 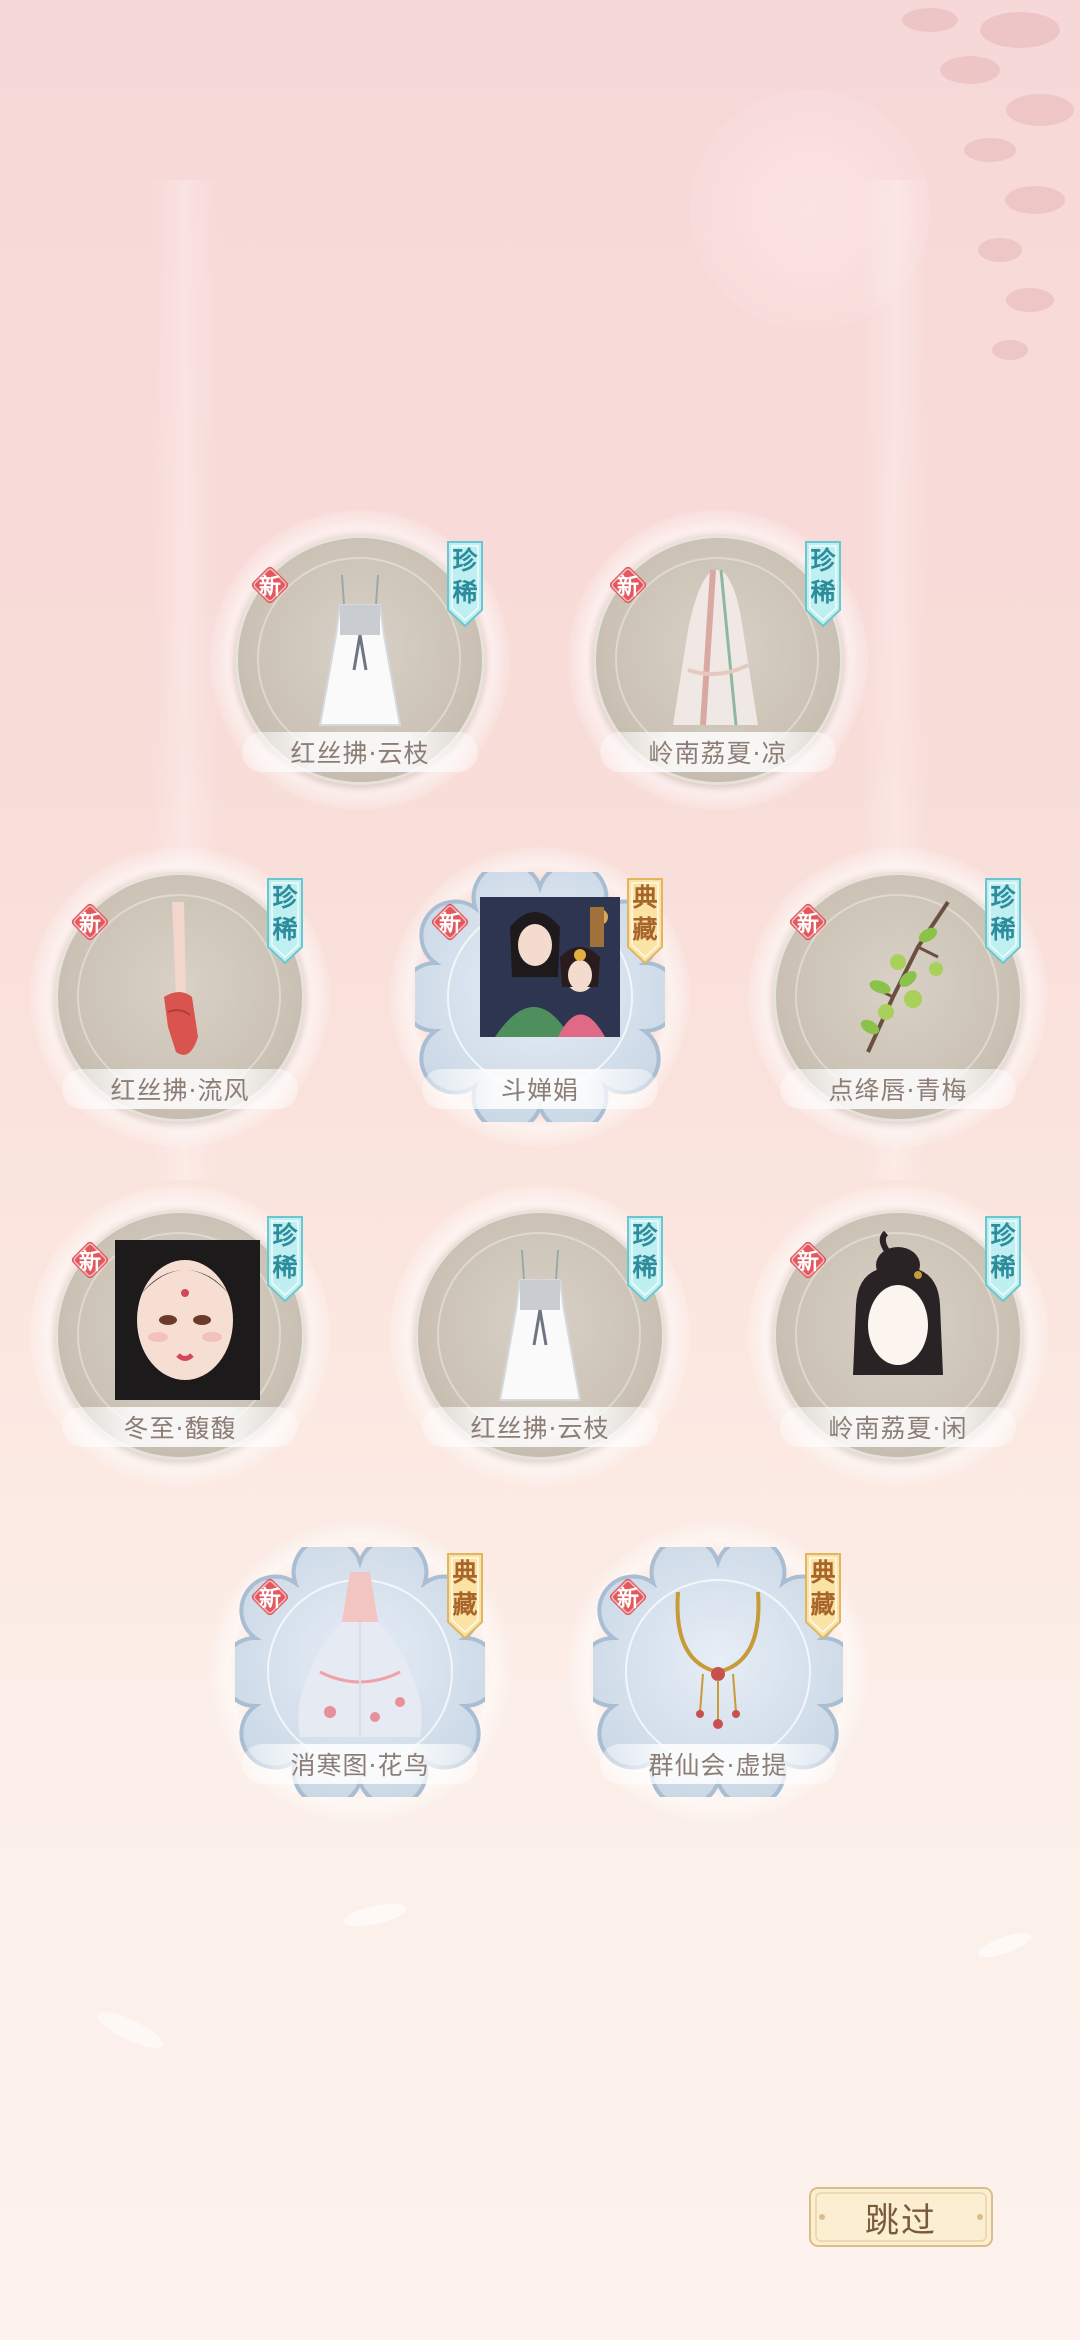 I want to click on skip-button: 跳过, so click(x=901, y=2217).